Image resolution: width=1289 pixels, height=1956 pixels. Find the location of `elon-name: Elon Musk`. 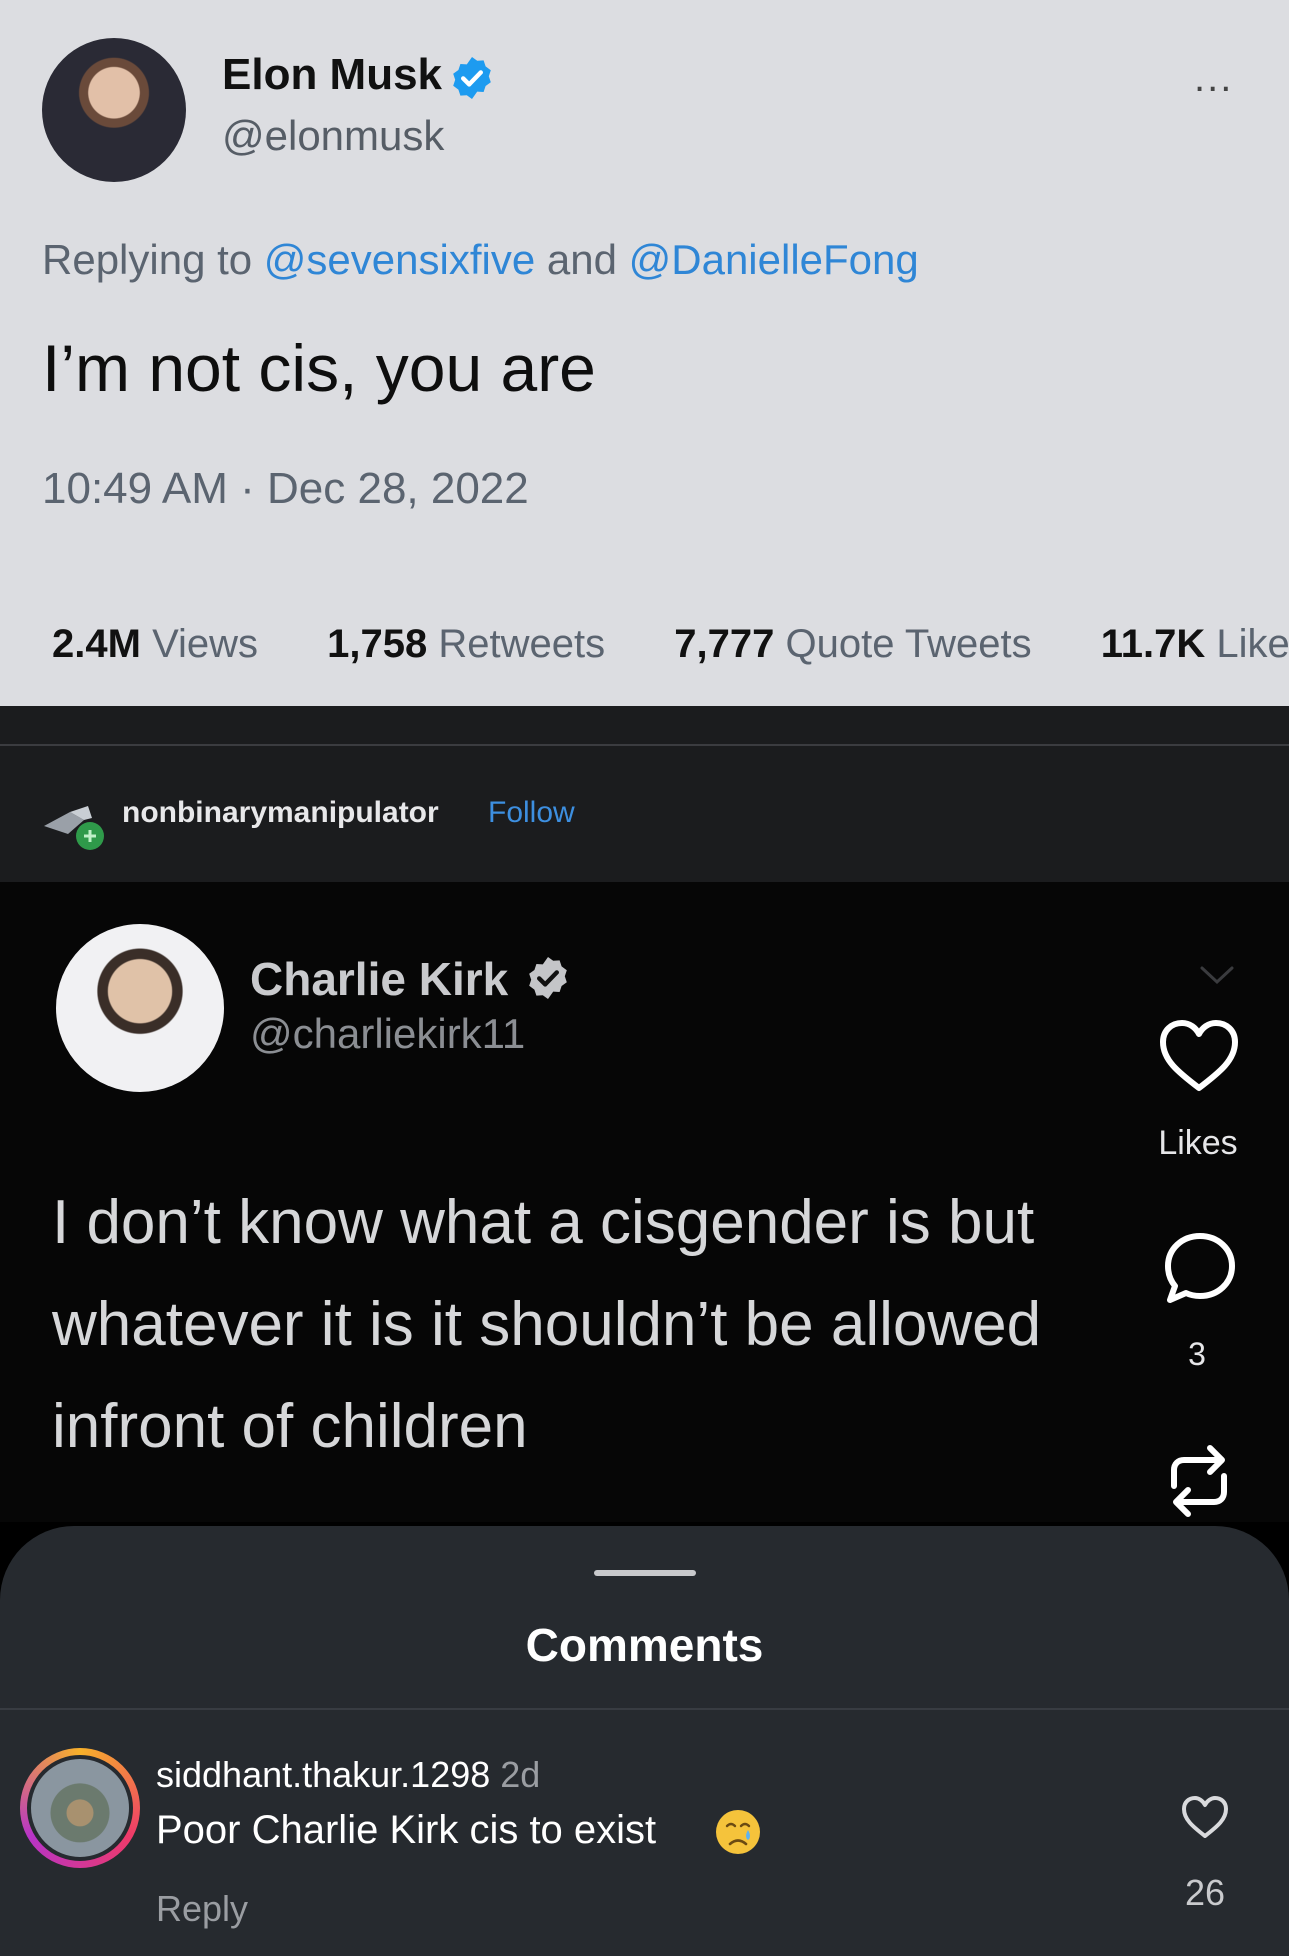

elon-name: Elon Musk is located at coordinates (332, 75).